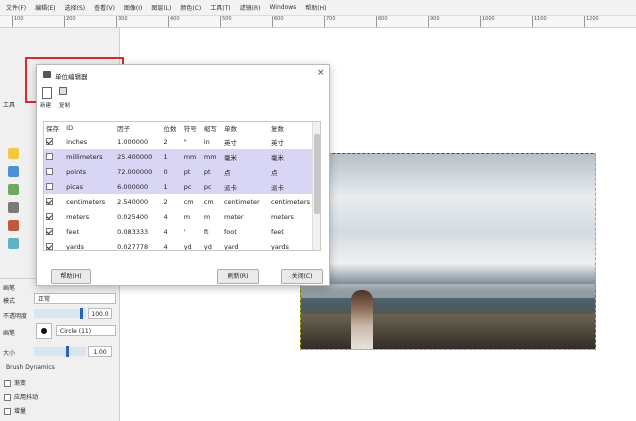 The image size is (636, 421). What do you see at coordinates (171, 186) in the screenshot?
I see `cell-digits: 1` at bounding box center [171, 186].